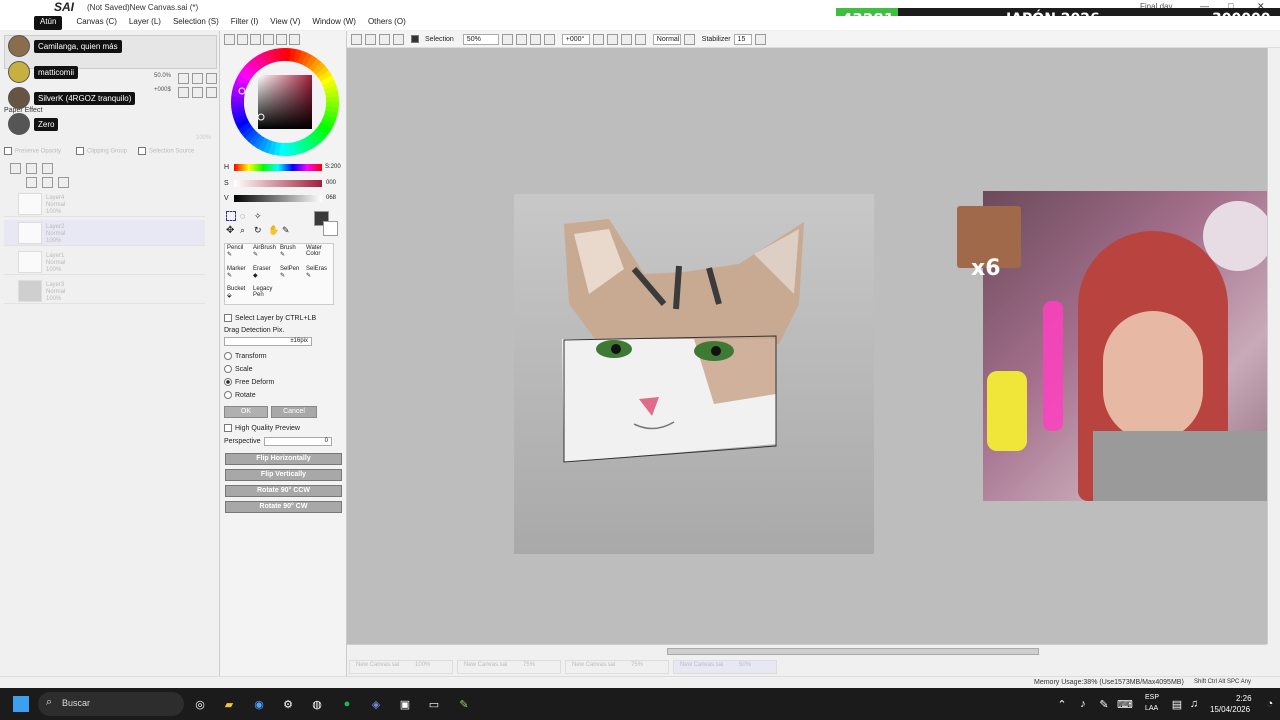 The width and height of the screenshot is (1280, 720). I want to click on layer-copy-button, so click(47, 168).